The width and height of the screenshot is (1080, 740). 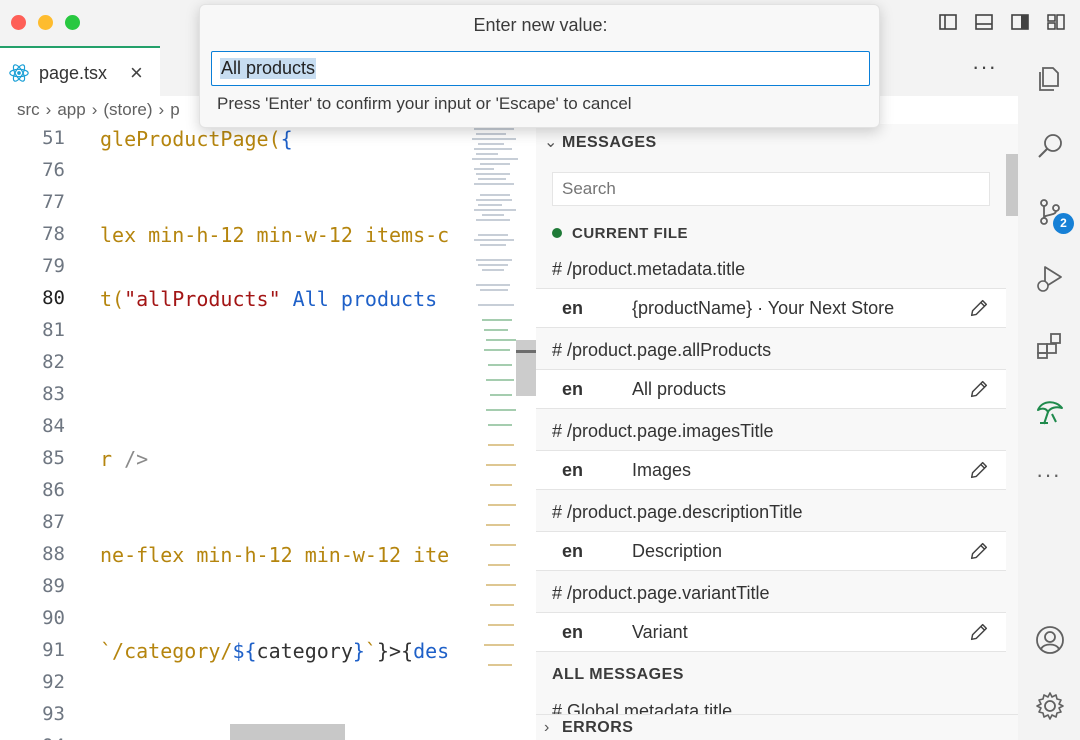 What do you see at coordinates (269, 299) in the screenshot?
I see `code-text: t("allProducts" All products` at bounding box center [269, 299].